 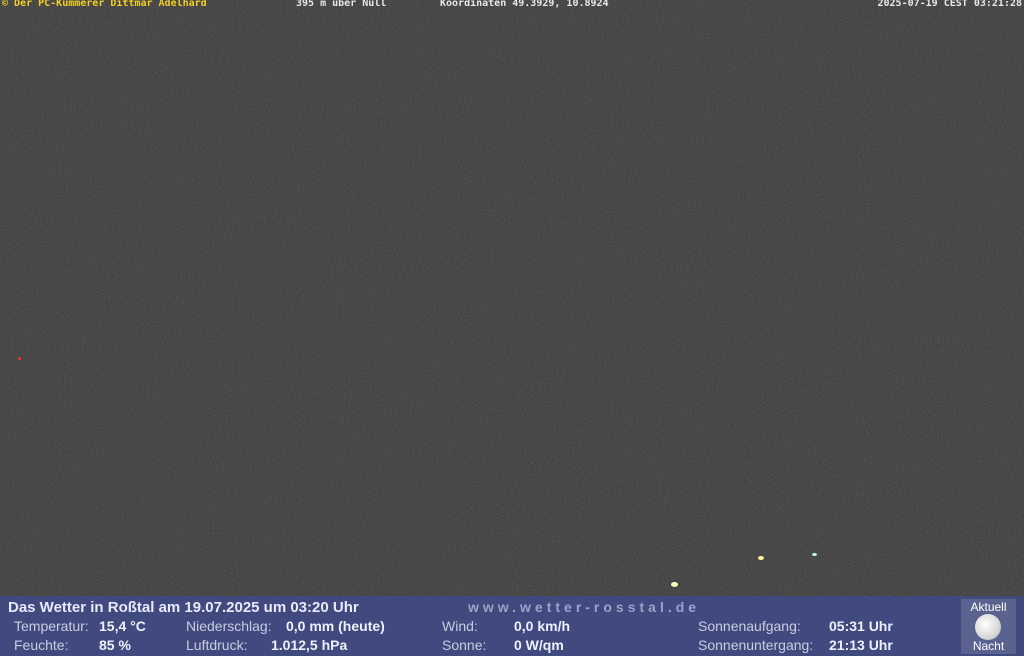 I want to click on moon-phase-panel: Aktuell Nacht, so click(x=988, y=626).